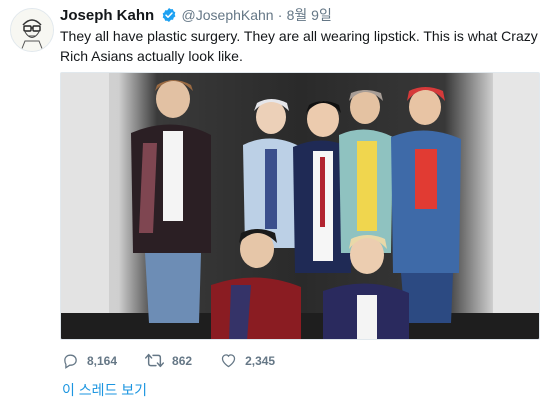 The height and width of the screenshot is (405, 550). I want to click on author-handle: @JosephKahn, so click(228, 15).